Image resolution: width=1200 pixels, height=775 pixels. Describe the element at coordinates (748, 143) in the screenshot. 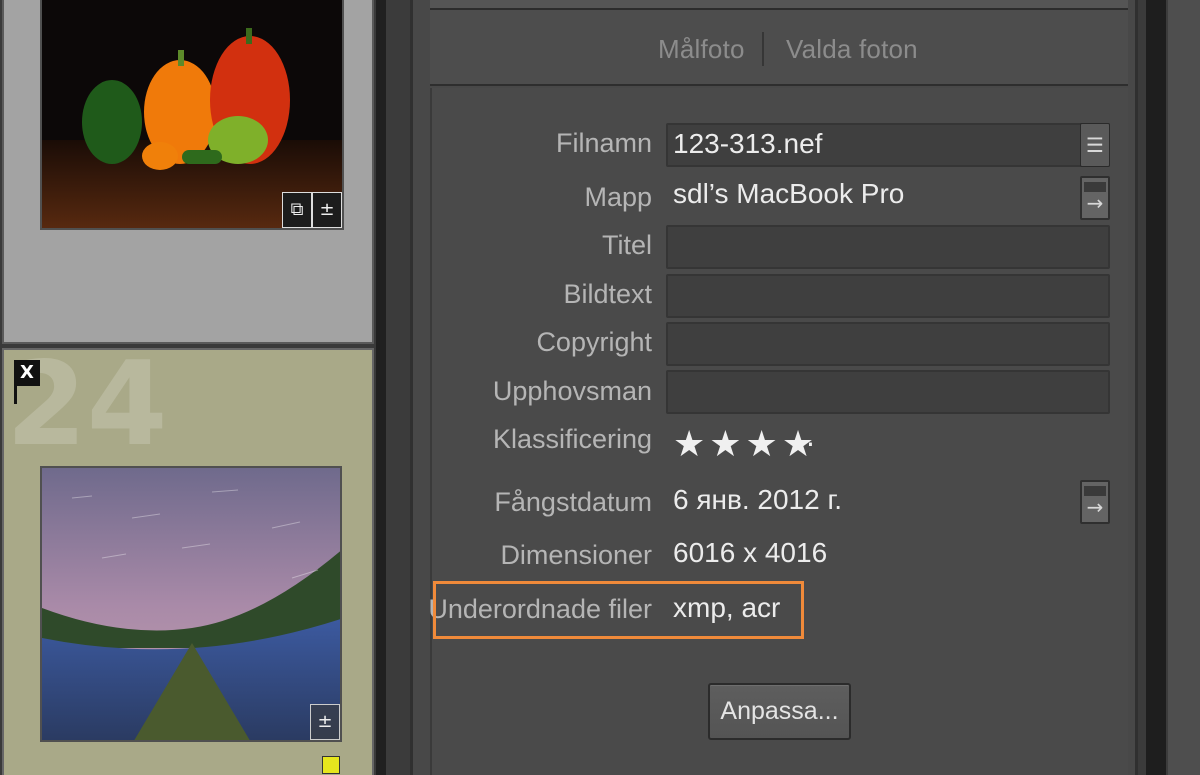

I see `filename-value: 123-313.nef` at that location.